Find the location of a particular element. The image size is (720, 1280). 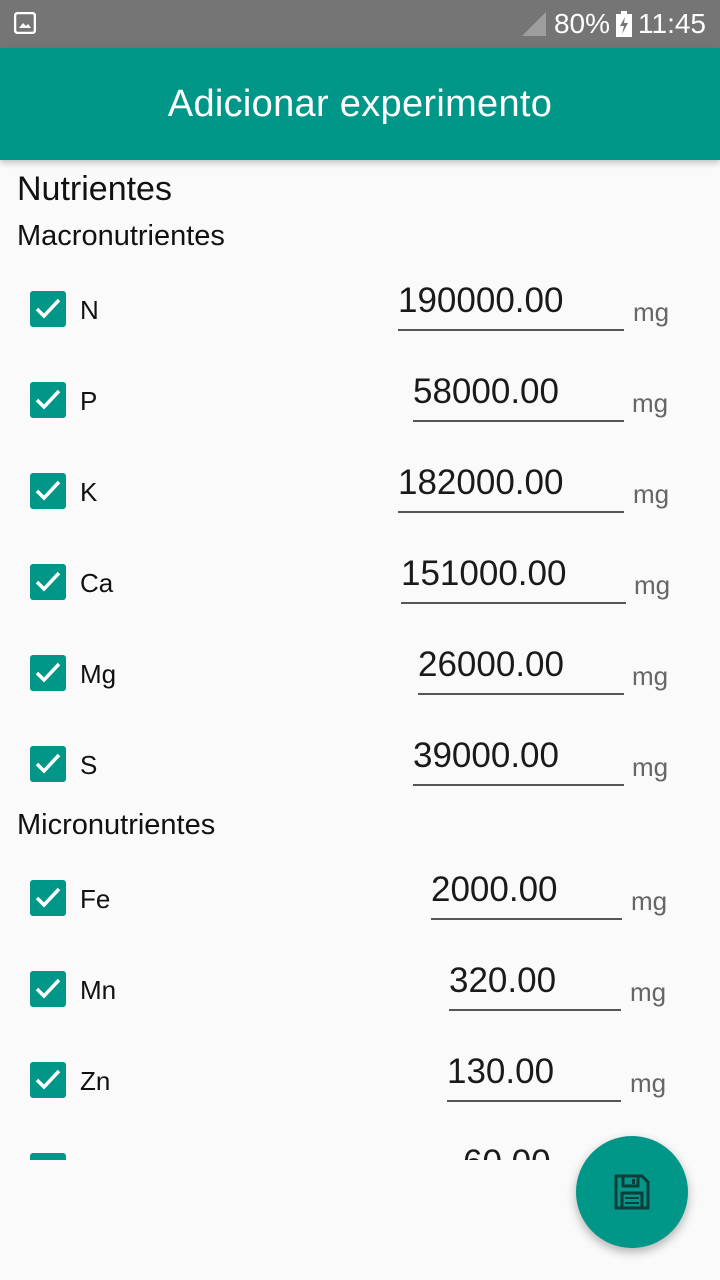

nutrient-value: 130.00 is located at coordinates (501, 1071).